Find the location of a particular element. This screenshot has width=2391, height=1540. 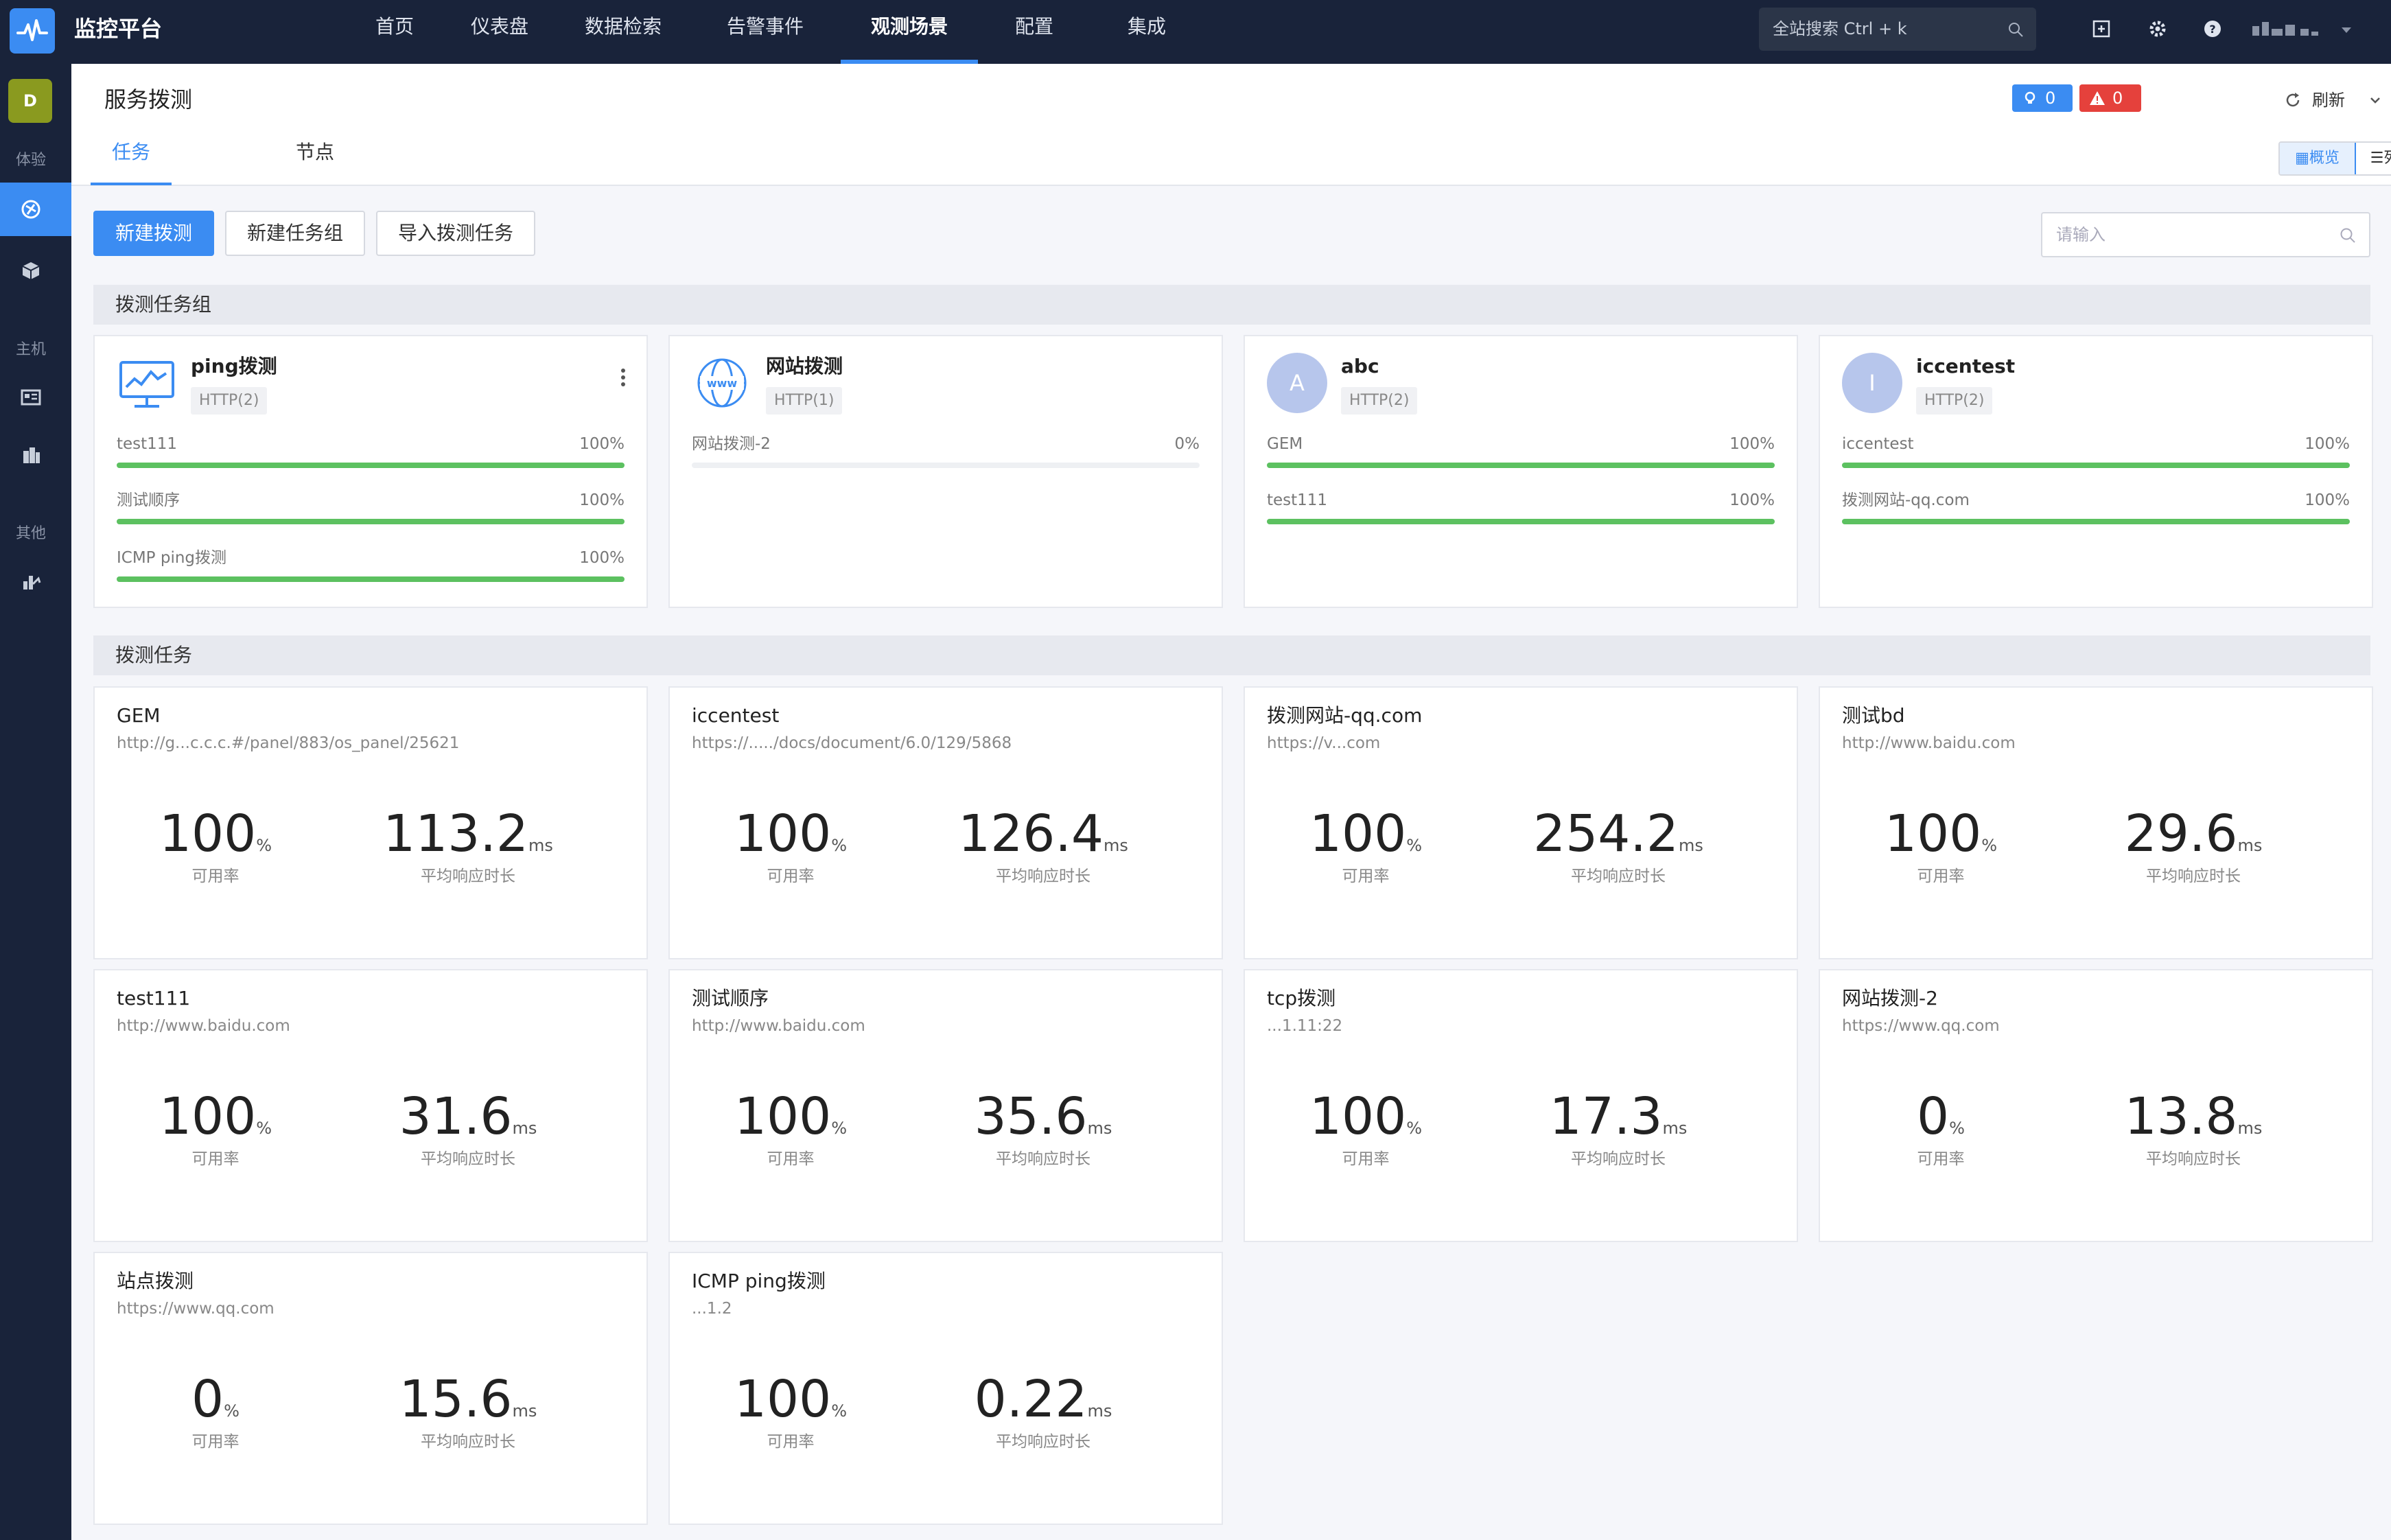

alert-count: 0 is located at coordinates (2117, 98).